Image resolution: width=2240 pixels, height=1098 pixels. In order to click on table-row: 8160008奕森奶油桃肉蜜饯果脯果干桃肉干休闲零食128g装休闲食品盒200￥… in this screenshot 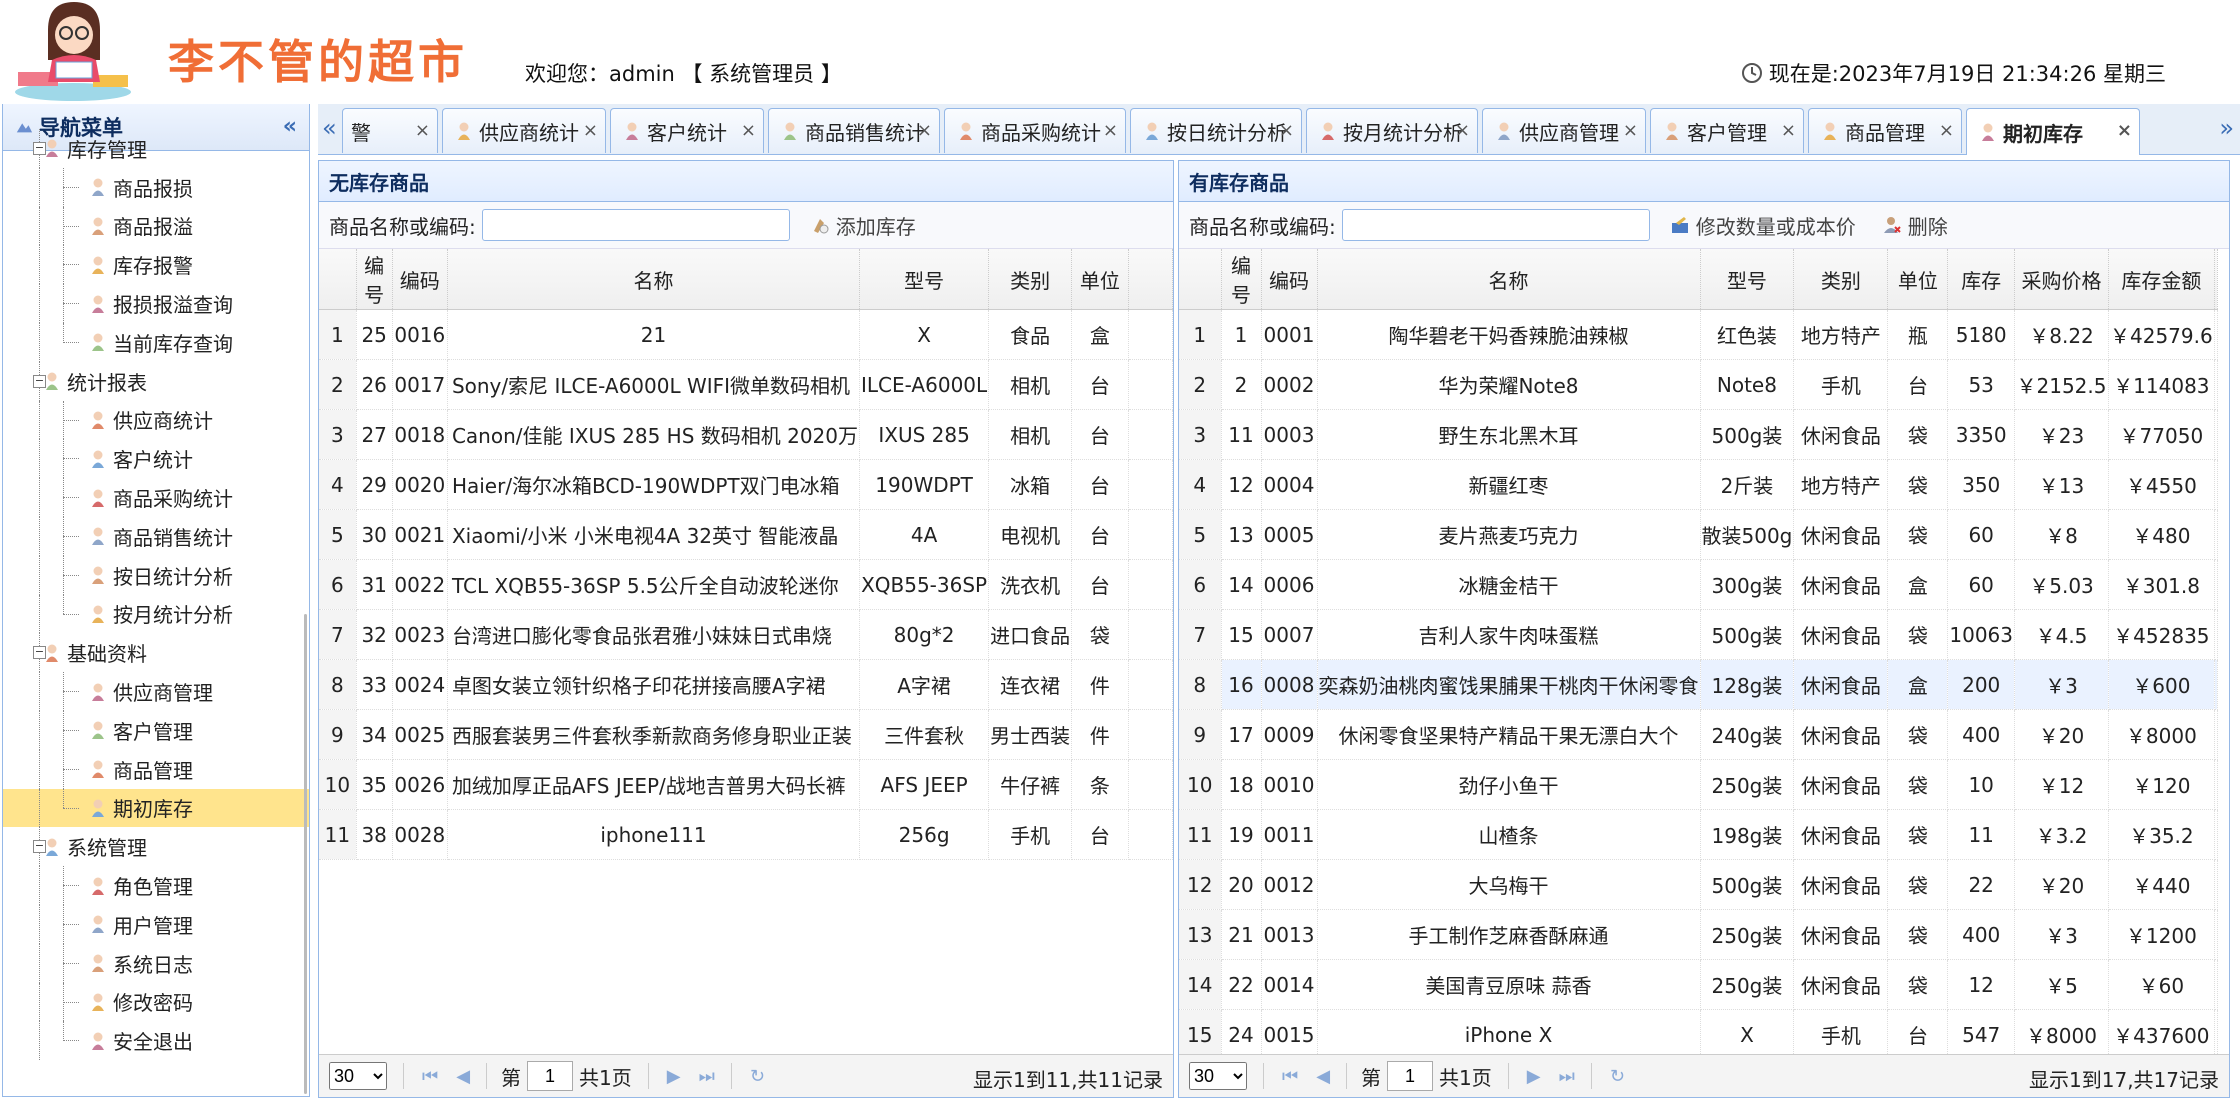, I will do `click(1698, 685)`.